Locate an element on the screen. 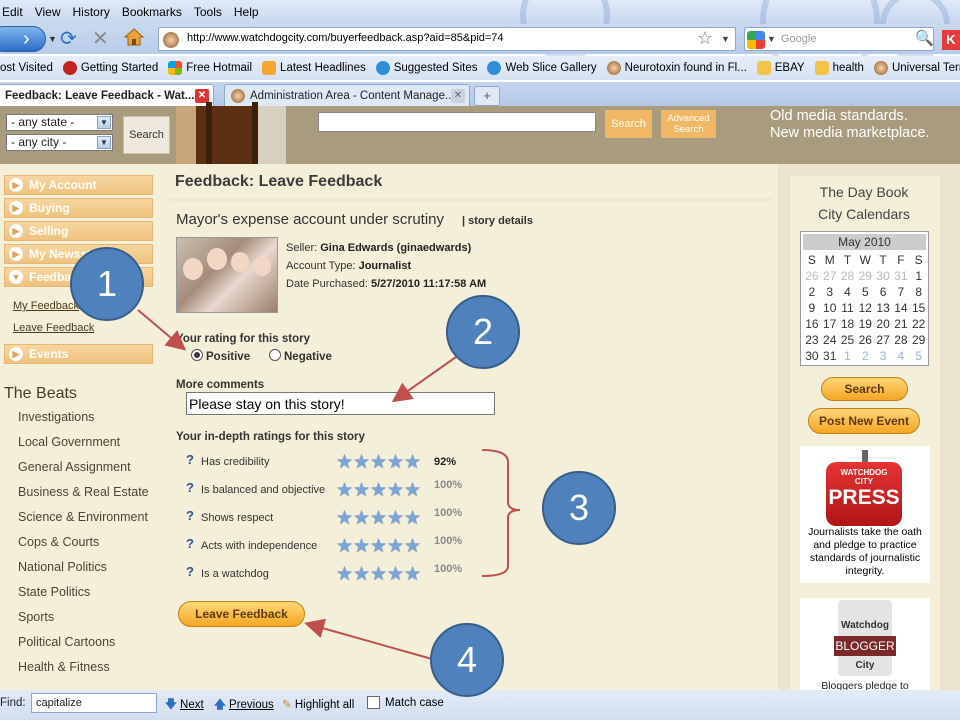 This screenshot has width=960, height=720. highlight-all-button: ✎ Highlight all is located at coordinates (318, 704).